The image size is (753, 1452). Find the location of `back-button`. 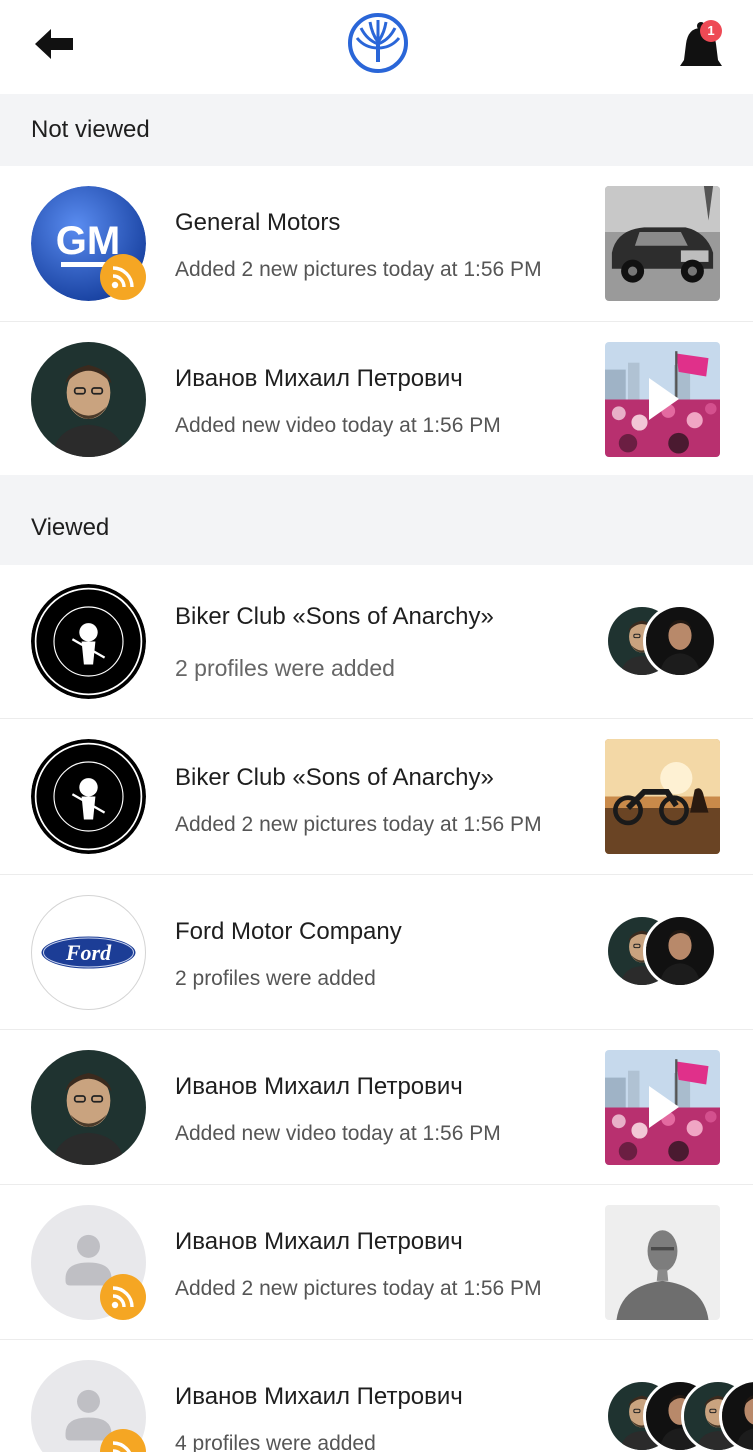

back-button is located at coordinates (54, 44).